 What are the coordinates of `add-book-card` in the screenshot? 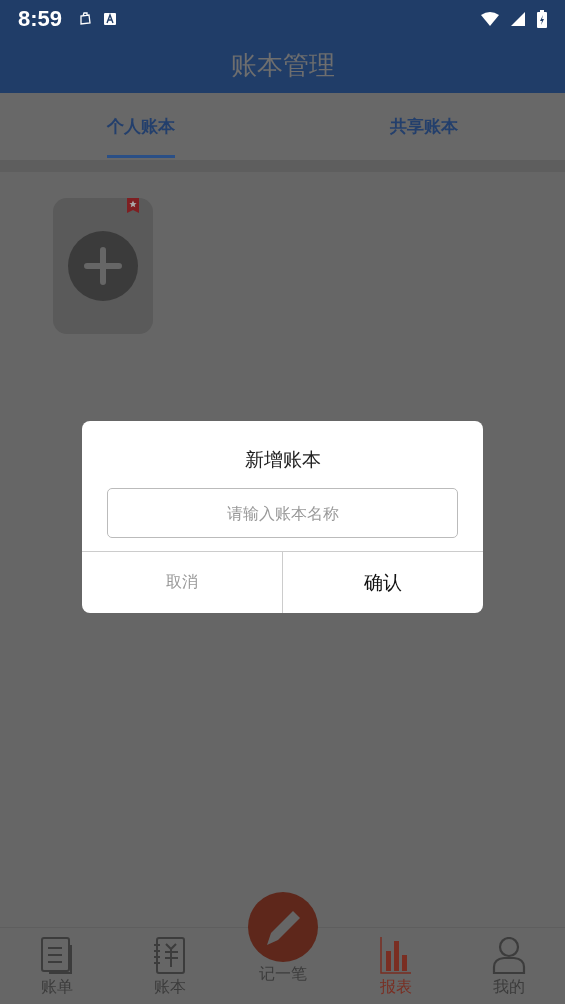 It's located at (103, 266).